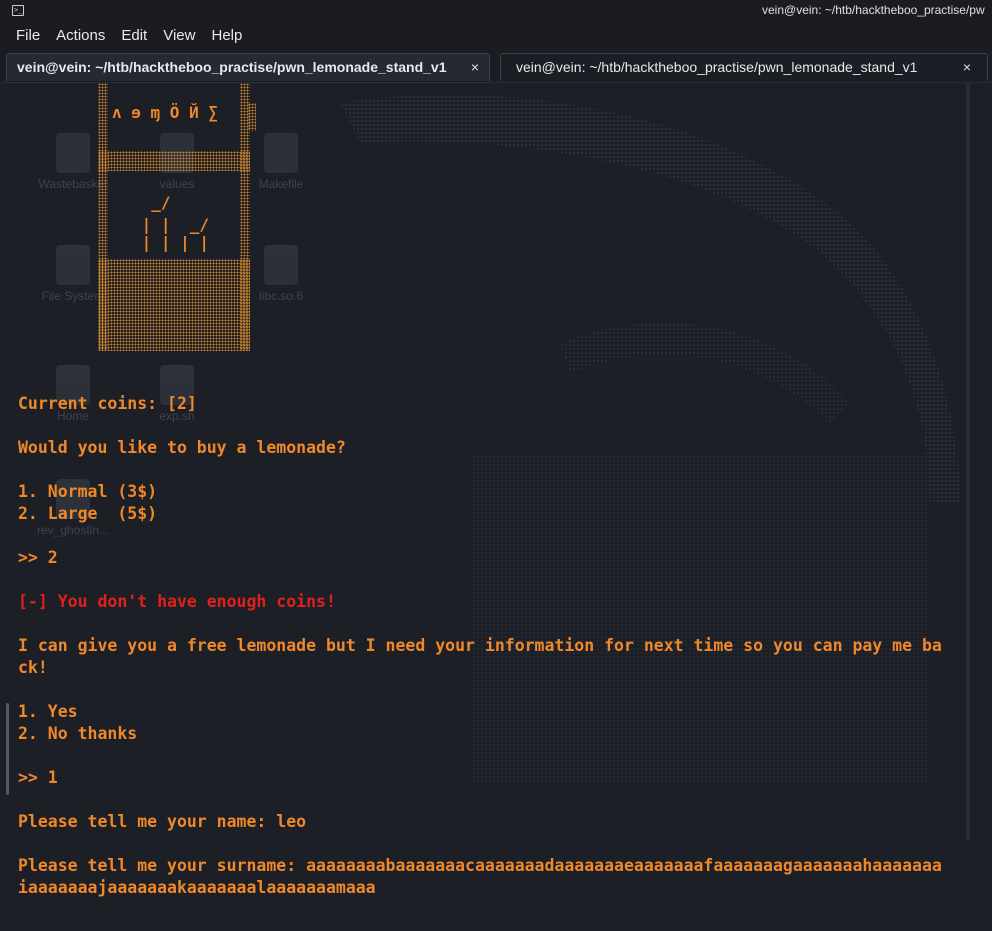 This screenshot has width=992, height=931. Describe the element at coordinates (179, 36) in the screenshot. I see `menu-view: View` at that location.